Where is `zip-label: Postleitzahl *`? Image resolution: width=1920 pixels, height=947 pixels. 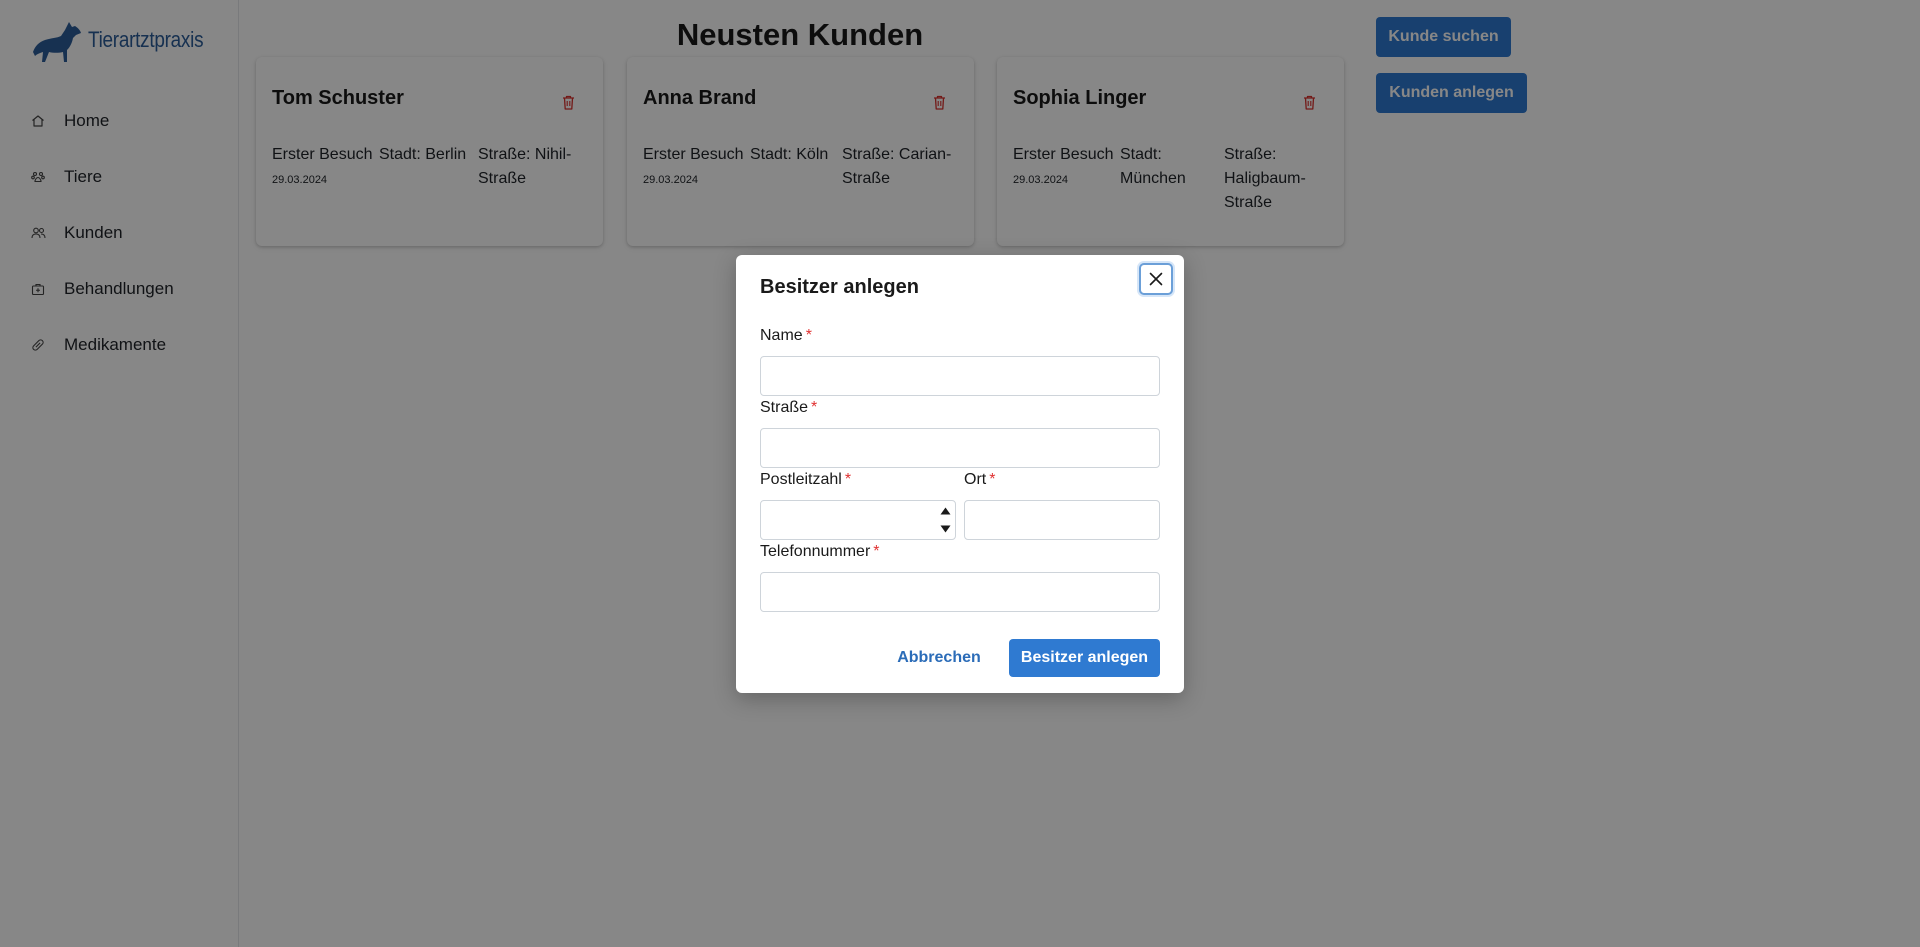
zip-label: Postleitzahl * is located at coordinates (805, 480).